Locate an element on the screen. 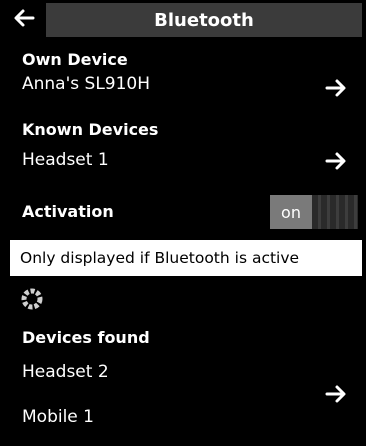 The image size is (366, 446). own-device-heading: Own Device is located at coordinates (75, 59).